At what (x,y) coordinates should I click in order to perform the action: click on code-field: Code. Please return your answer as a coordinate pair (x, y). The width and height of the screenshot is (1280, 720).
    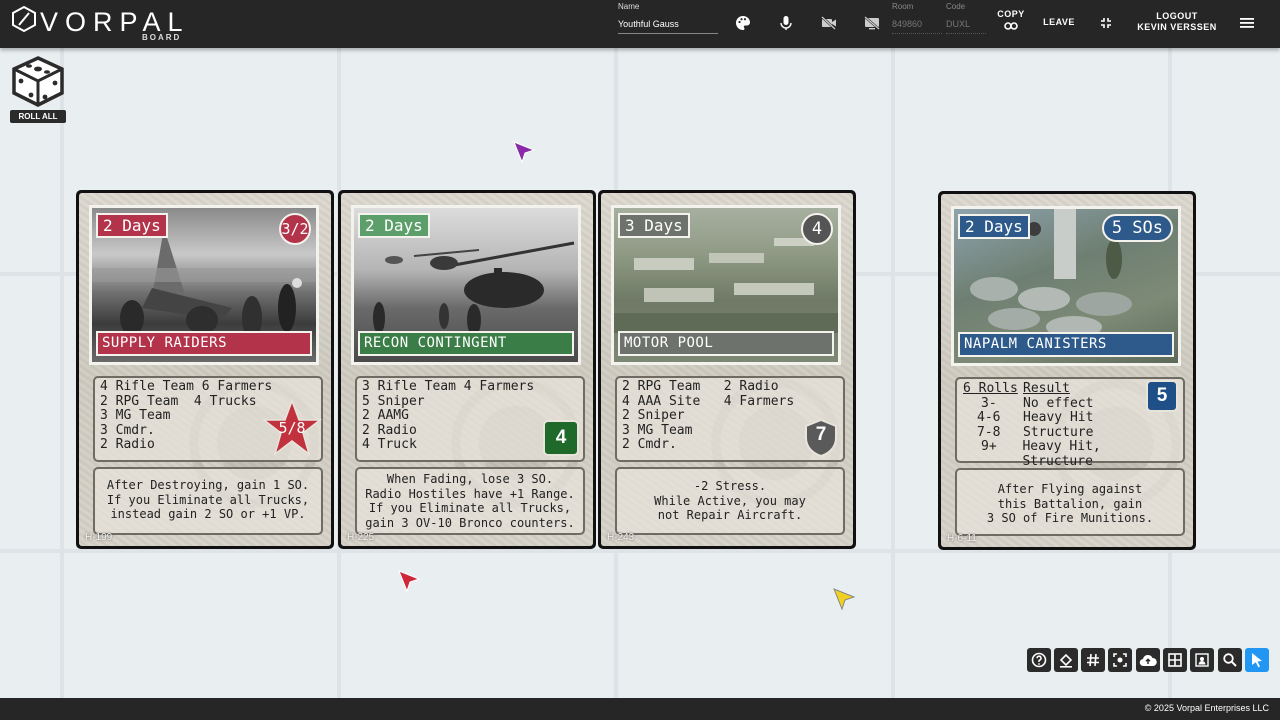
    Looking at the image, I should click on (966, 18).